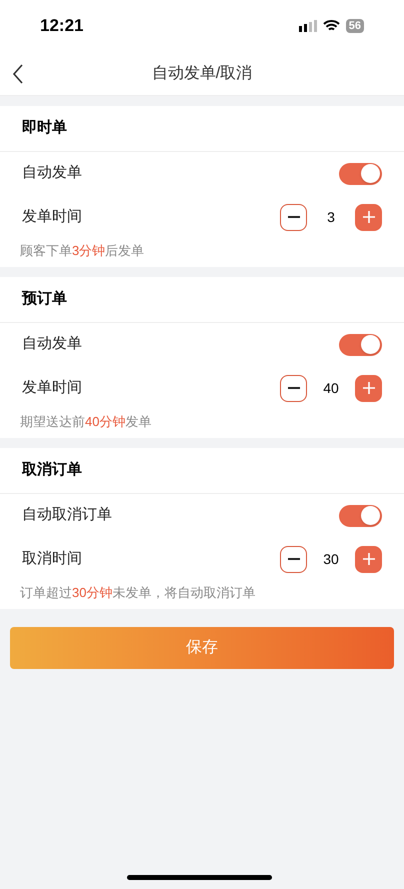  What do you see at coordinates (52, 470) in the screenshot?
I see `section-title: 取消订单` at bounding box center [52, 470].